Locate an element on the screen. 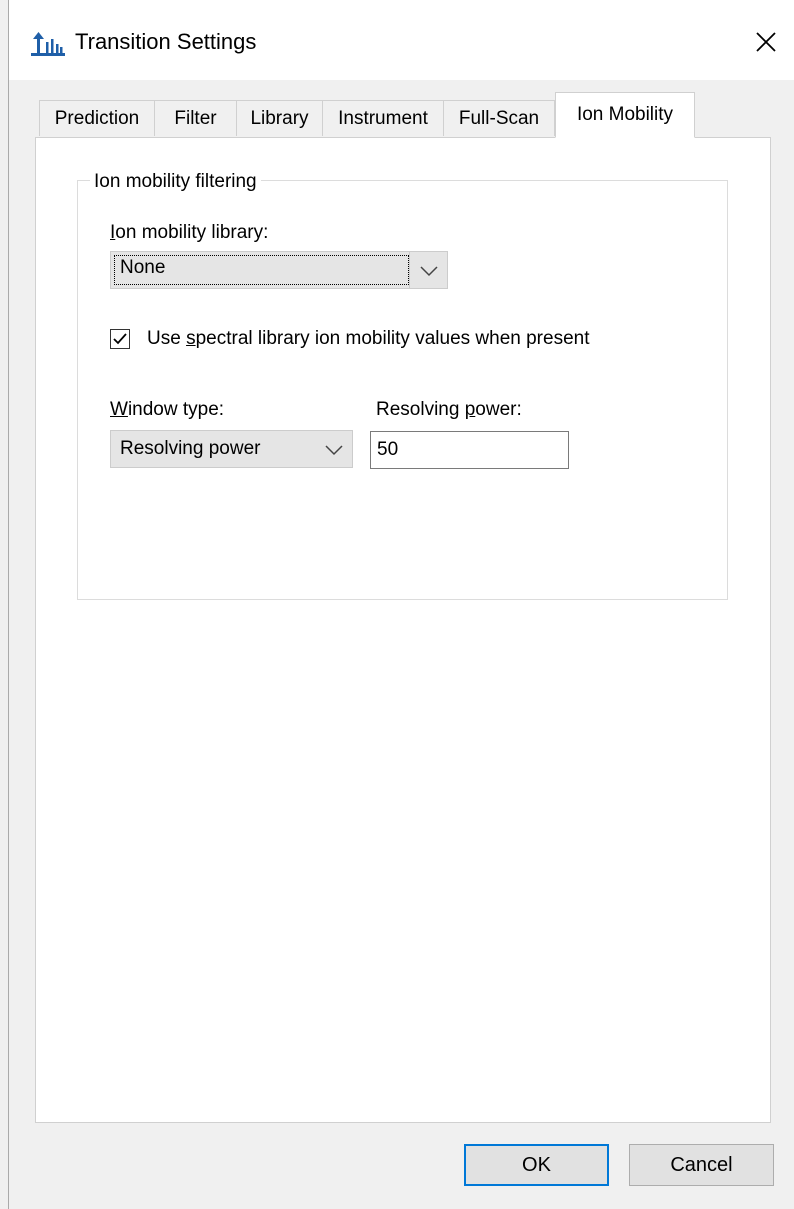  tab-filter: Filter is located at coordinates (195, 118).